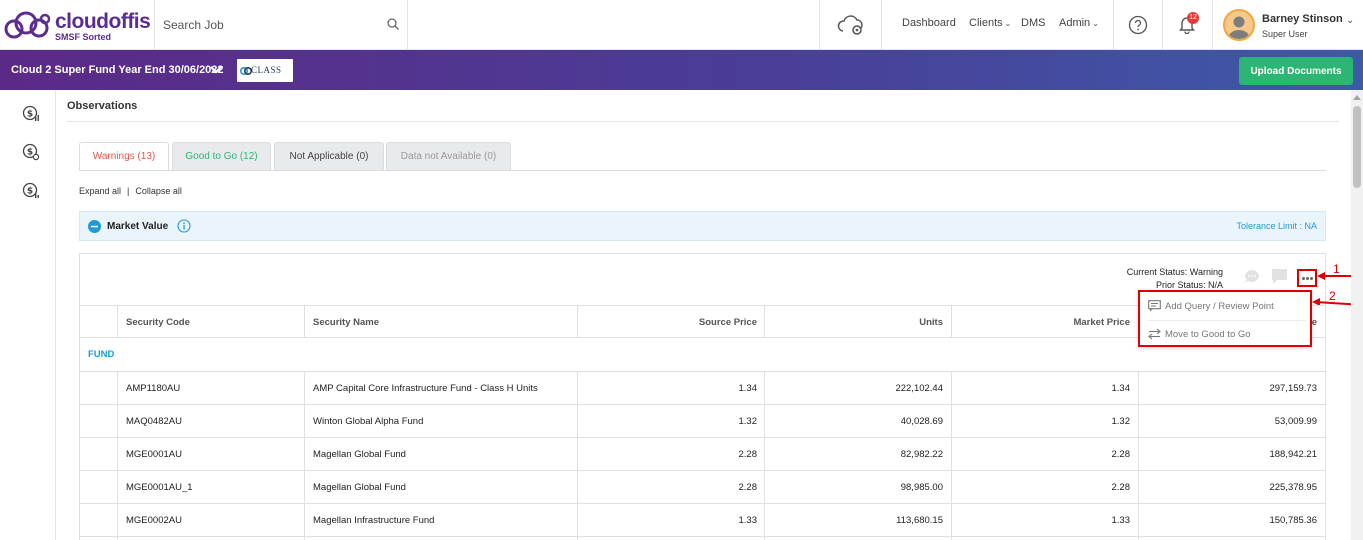 The image size is (1363, 540). What do you see at coordinates (154, 520) in the screenshot?
I see `cell-security-code: MGE0002AU` at bounding box center [154, 520].